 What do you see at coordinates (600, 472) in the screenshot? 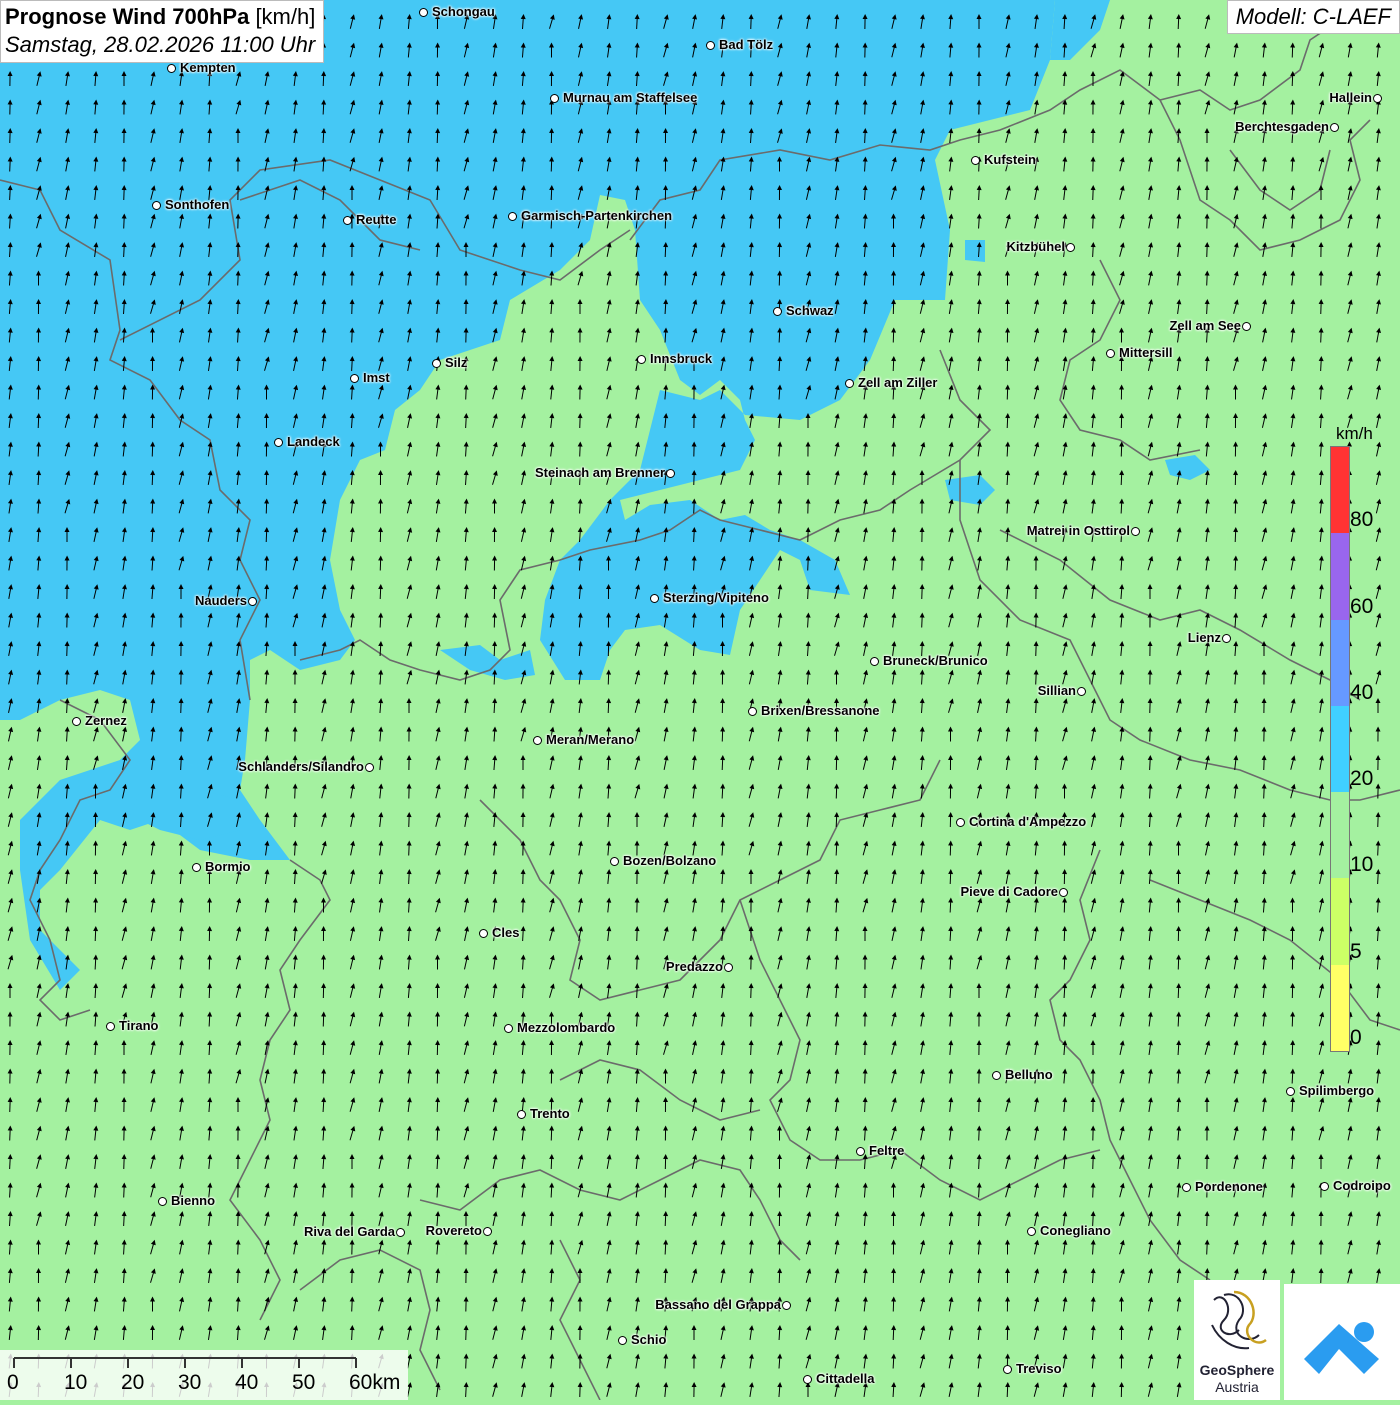
I see `city-label: Steinach am Brenner` at bounding box center [600, 472].